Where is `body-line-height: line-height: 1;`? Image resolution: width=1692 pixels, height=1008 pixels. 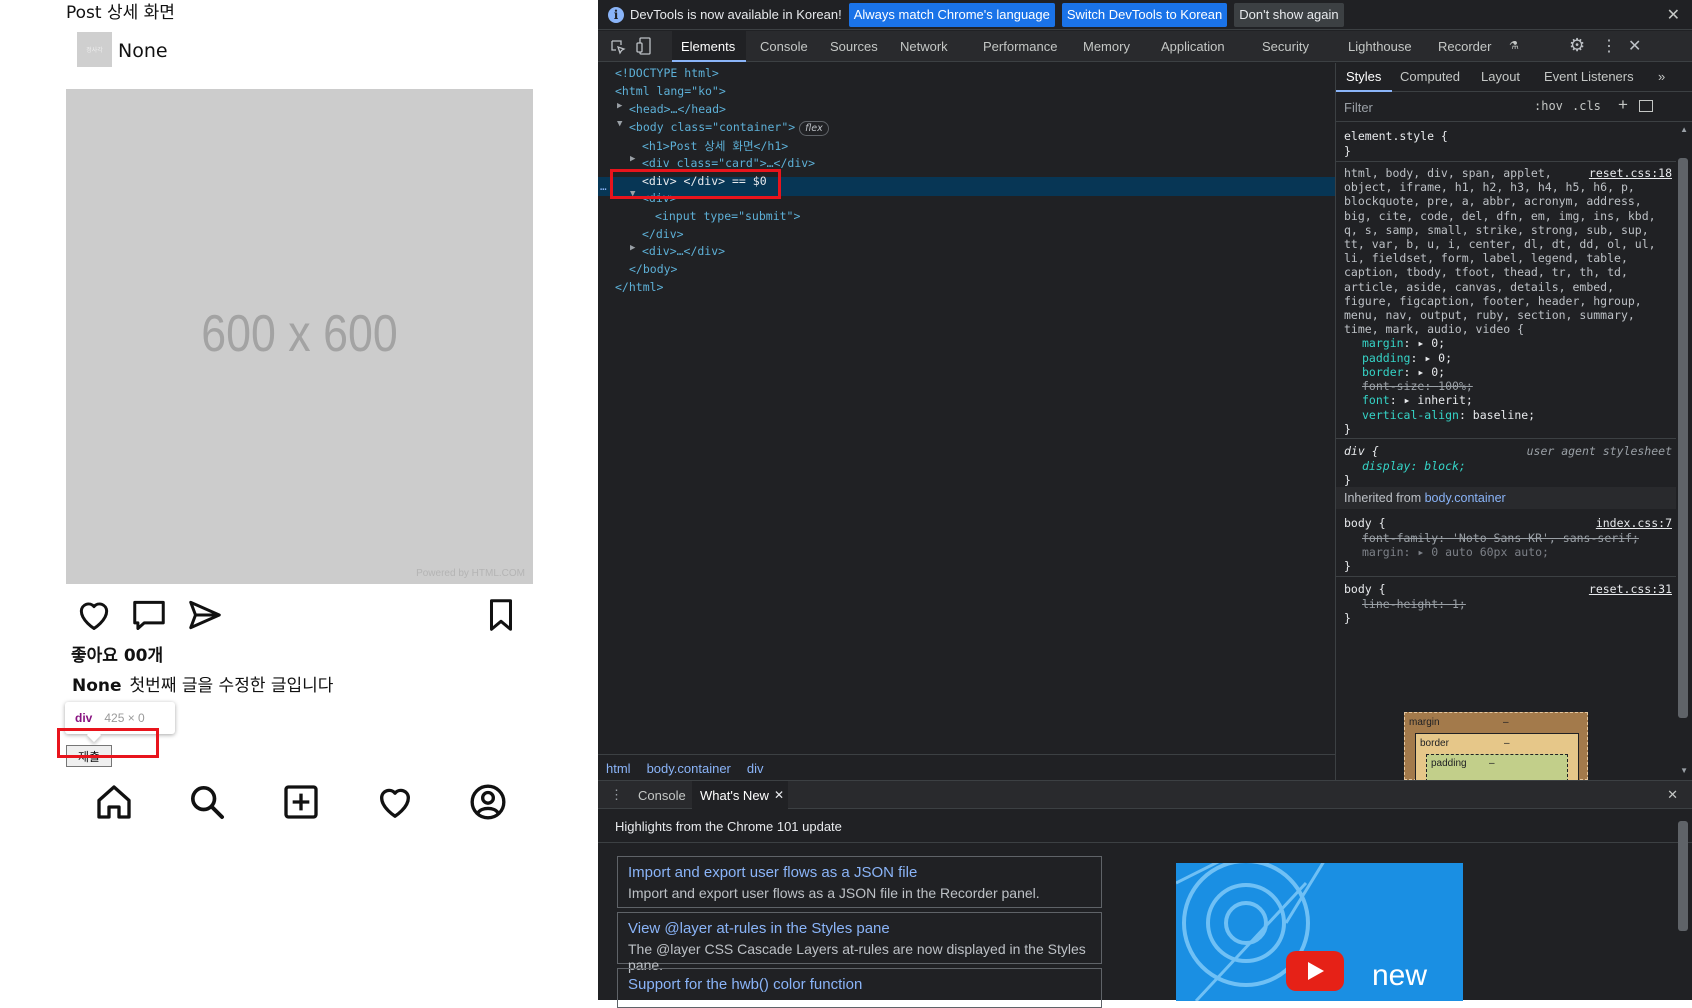
body-line-height: line-height: 1; is located at coordinates (1414, 604).